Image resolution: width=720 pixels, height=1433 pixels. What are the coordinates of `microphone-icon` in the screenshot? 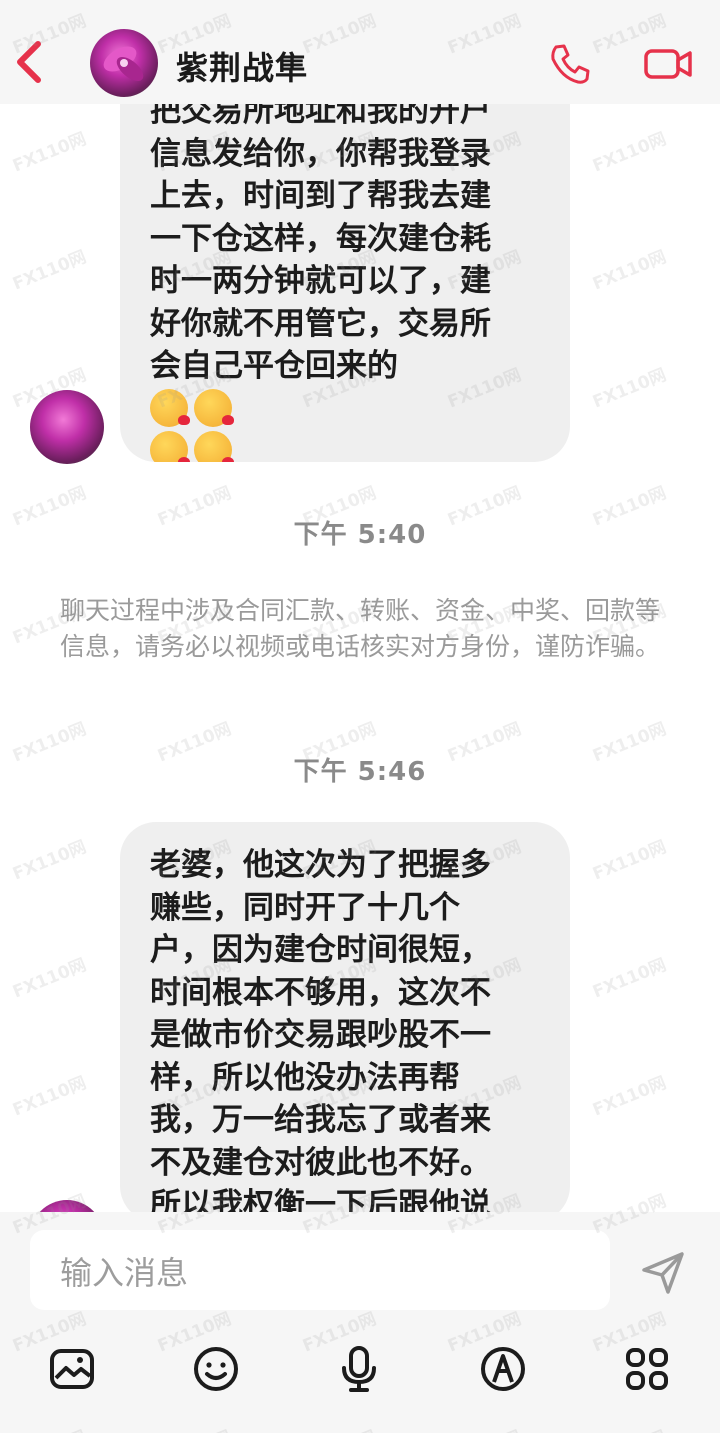 It's located at (359, 1369).